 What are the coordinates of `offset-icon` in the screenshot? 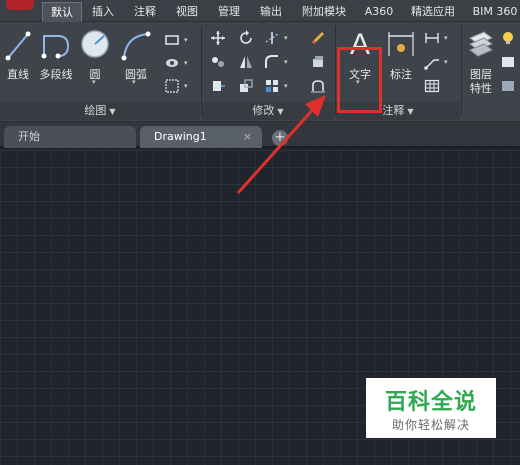 It's located at (318, 86).